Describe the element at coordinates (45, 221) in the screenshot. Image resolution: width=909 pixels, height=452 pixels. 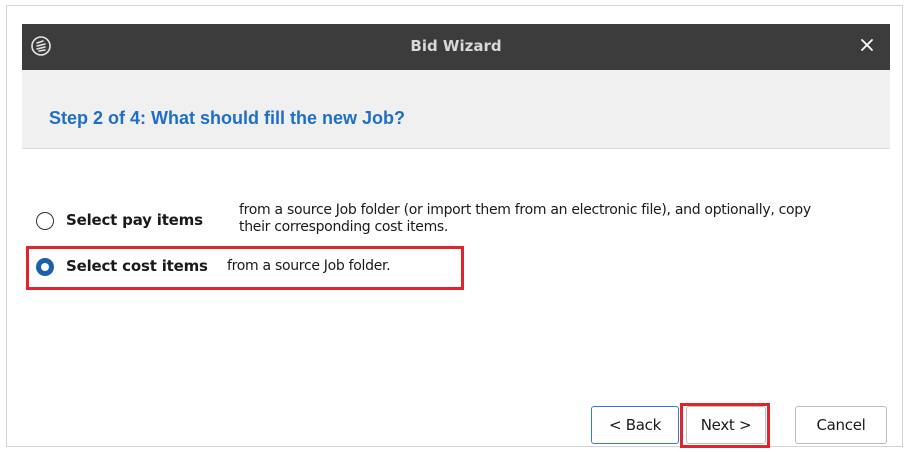
I see `pay-items-radio` at that location.